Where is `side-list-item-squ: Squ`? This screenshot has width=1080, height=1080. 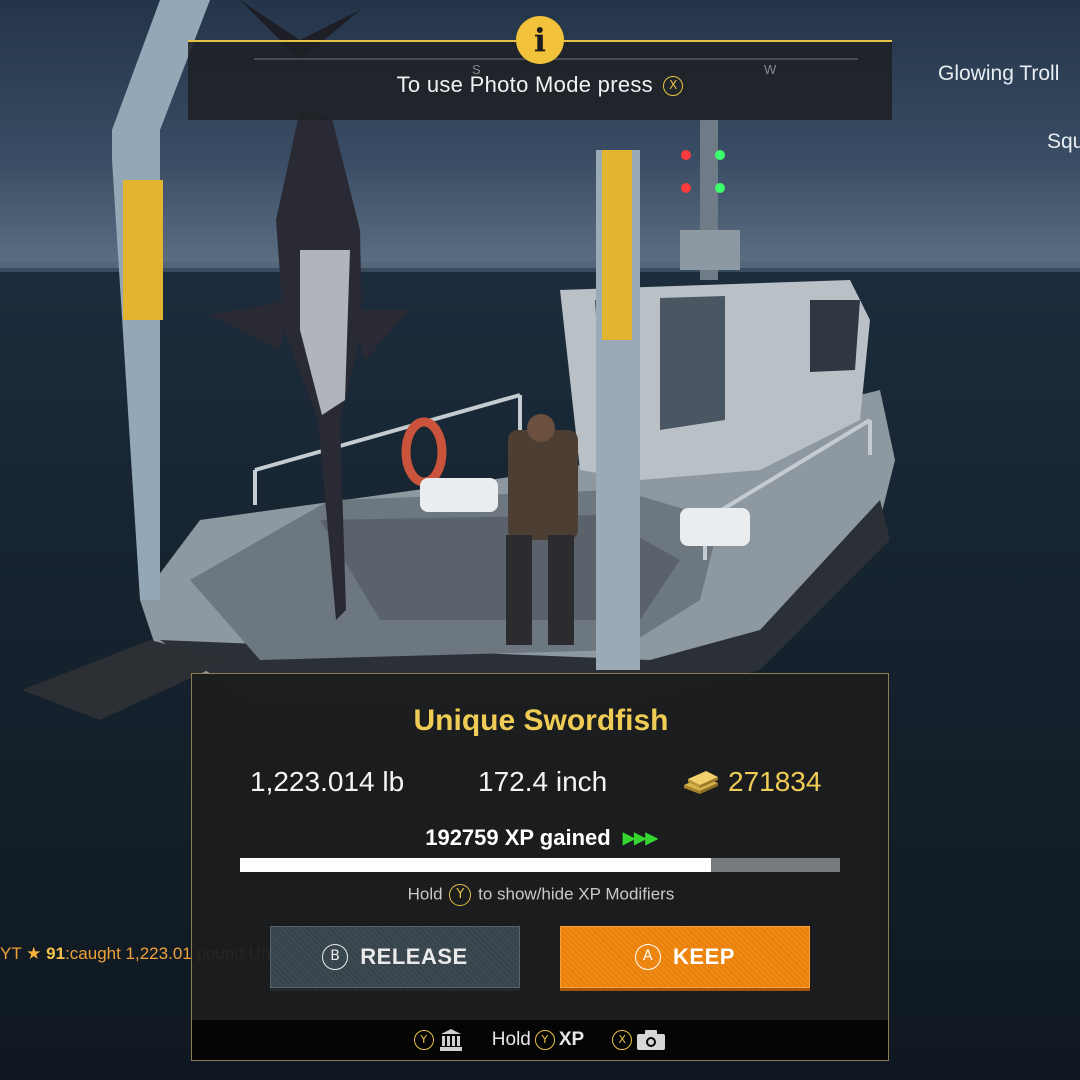
side-list-item-squ: Squ is located at coordinates (1063, 141).